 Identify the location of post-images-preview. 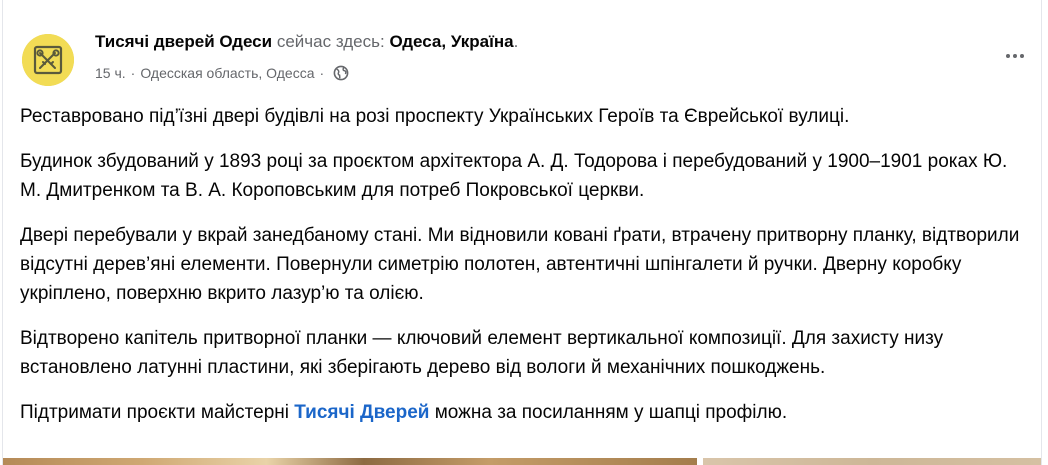
(522, 461).